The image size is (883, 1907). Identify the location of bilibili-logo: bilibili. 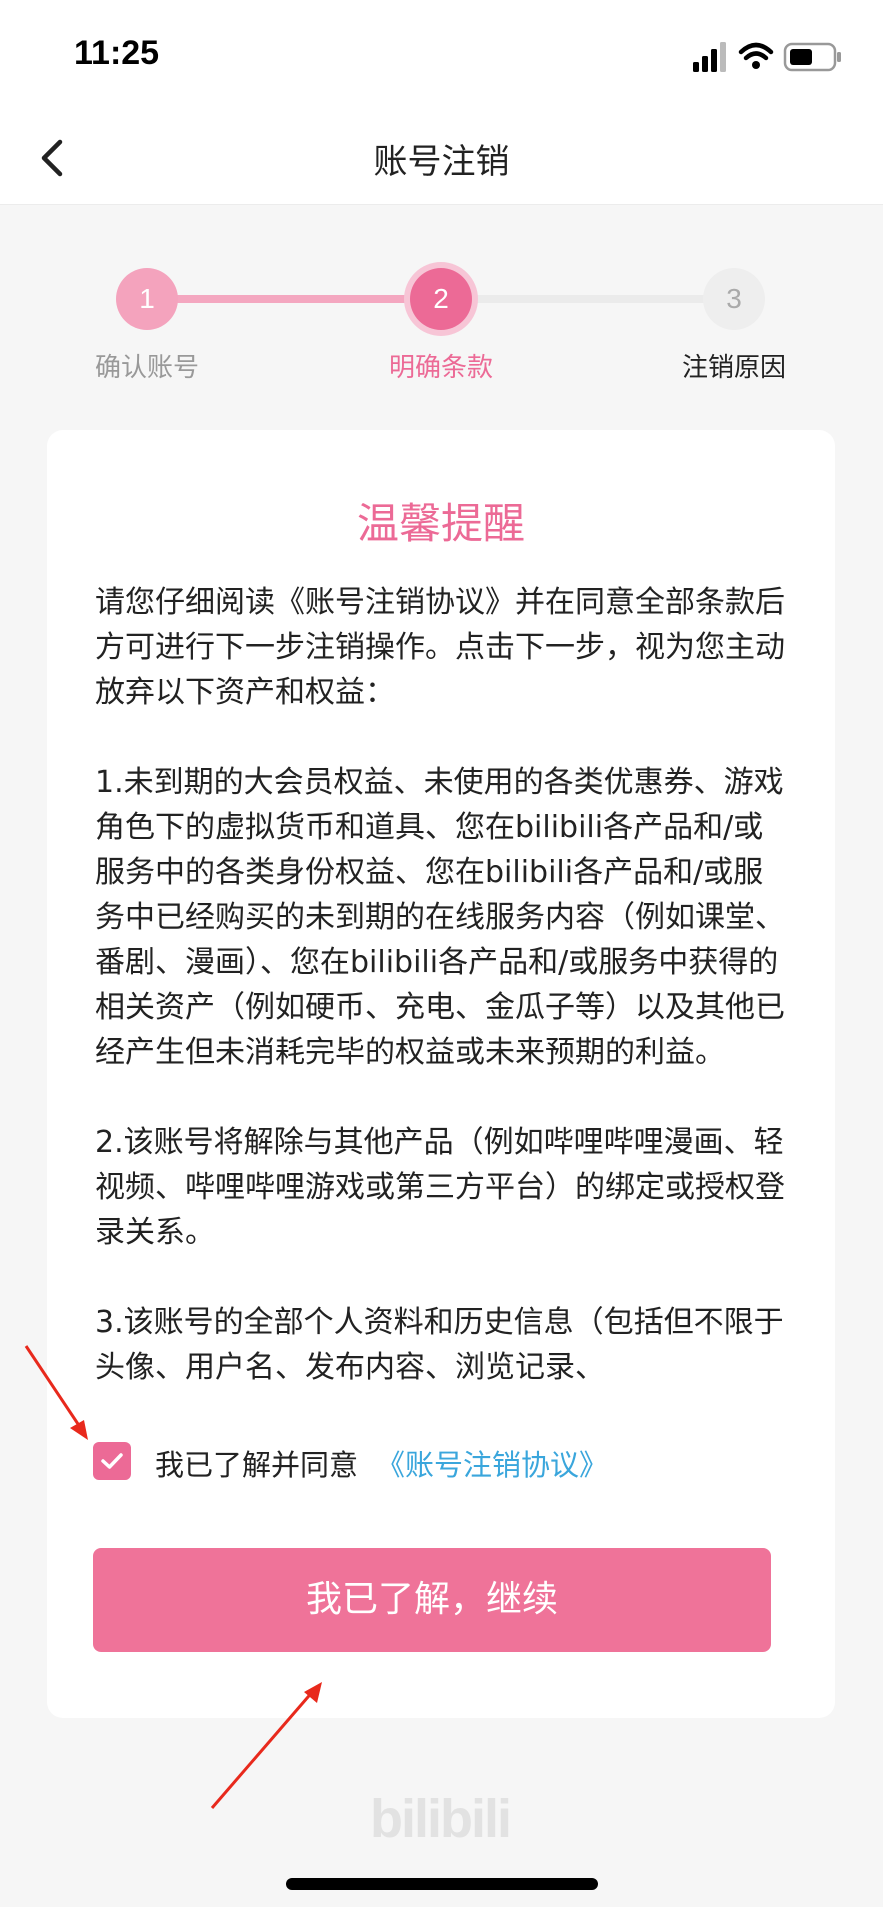
(441, 1819).